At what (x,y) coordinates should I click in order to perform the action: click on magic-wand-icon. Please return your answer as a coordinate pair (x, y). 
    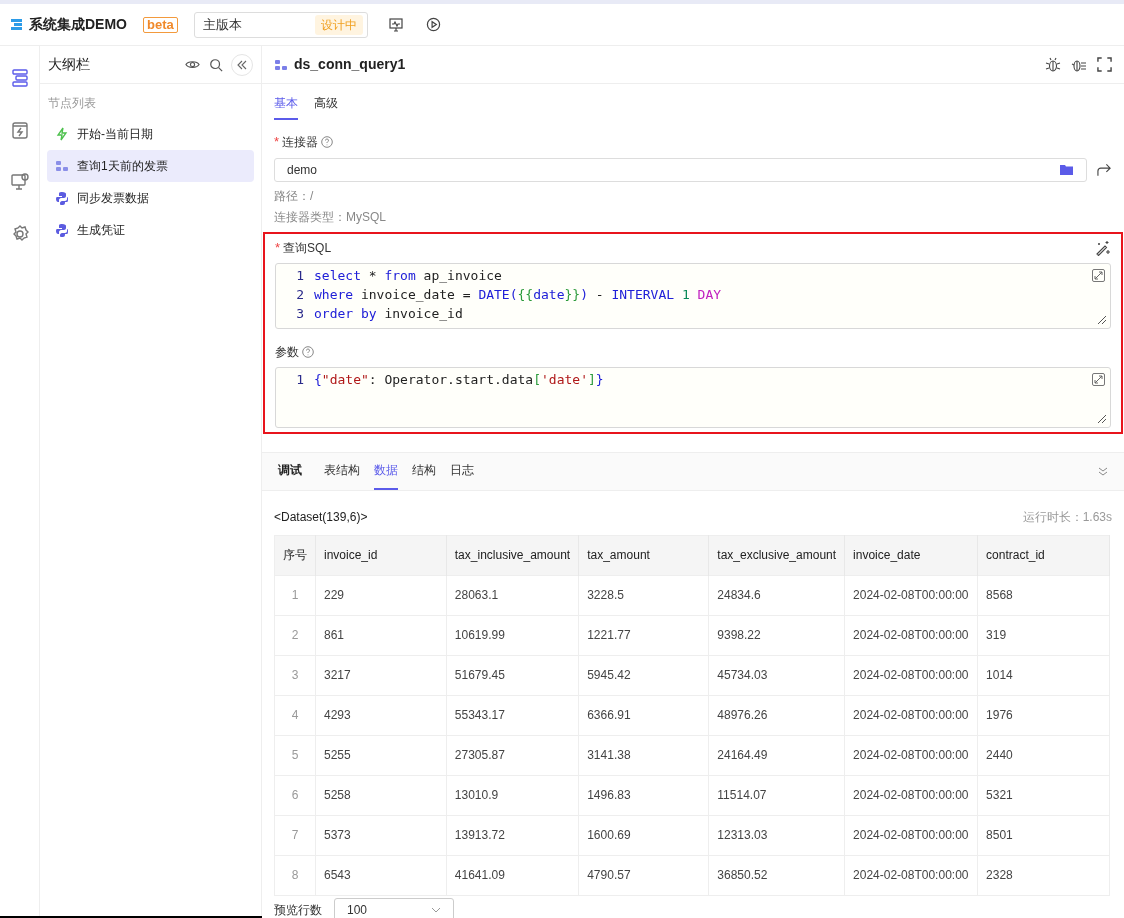
    Looking at the image, I should click on (1103, 247).